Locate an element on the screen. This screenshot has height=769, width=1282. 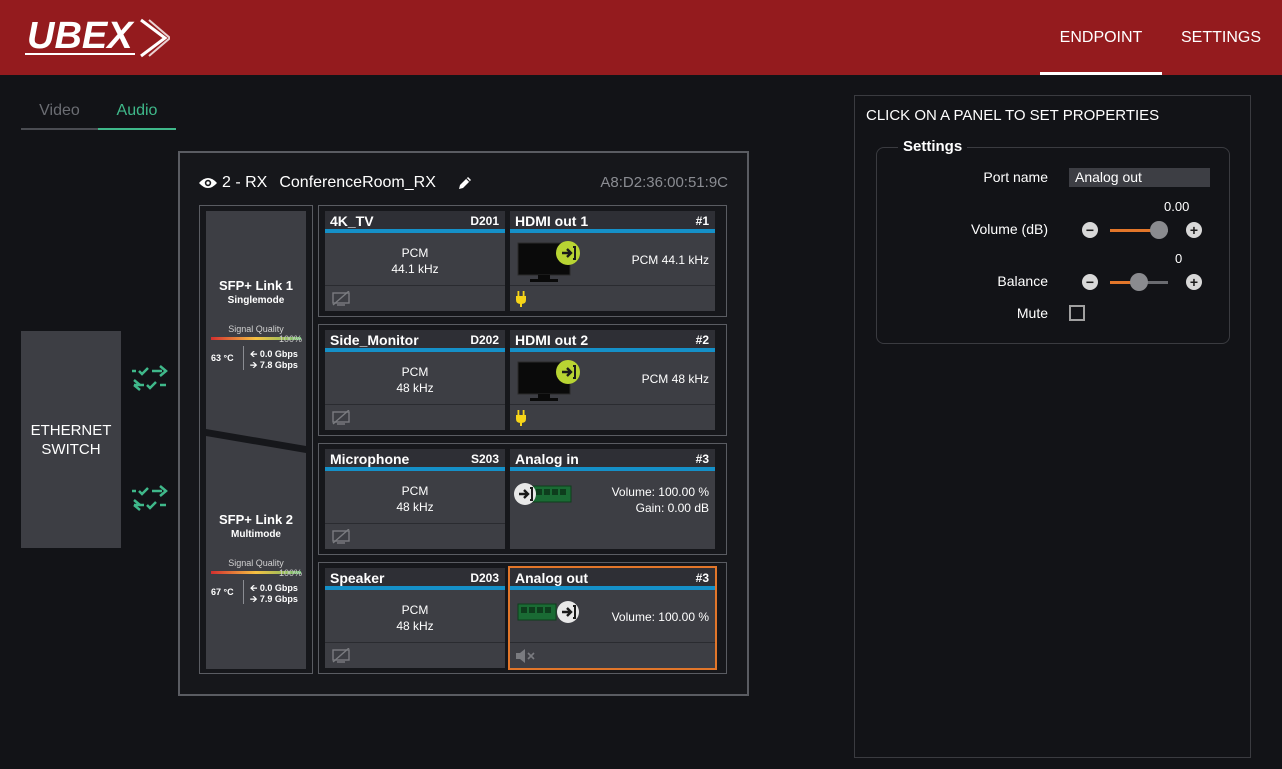
speaker-muted-icon is located at coordinates (525, 656).